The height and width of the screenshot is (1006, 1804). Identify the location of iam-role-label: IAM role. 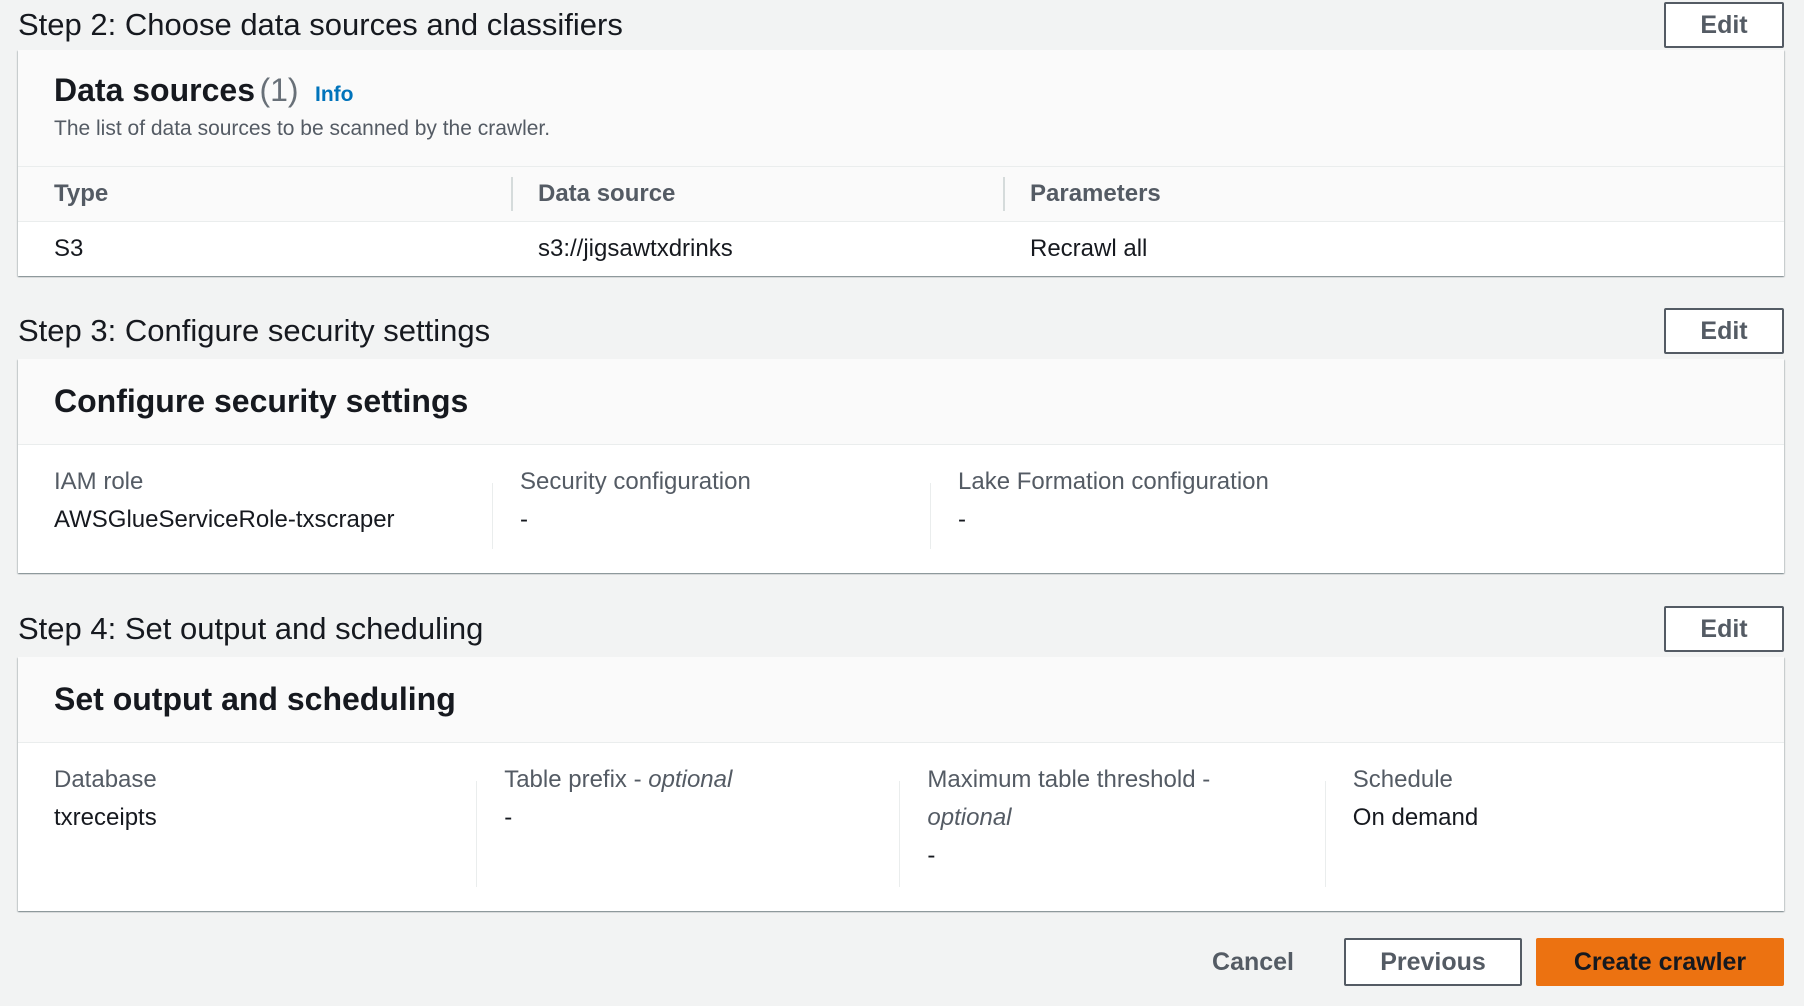
(99, 481).